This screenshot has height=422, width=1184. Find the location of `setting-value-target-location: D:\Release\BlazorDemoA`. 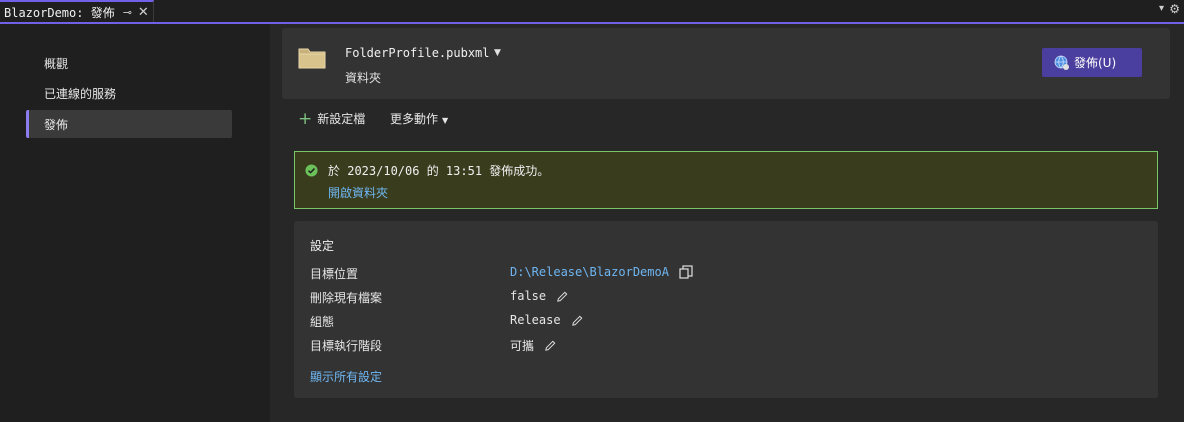

setting-value-target-location: D:\Release\BlazorDemoA is located at coordinates (601, 272).